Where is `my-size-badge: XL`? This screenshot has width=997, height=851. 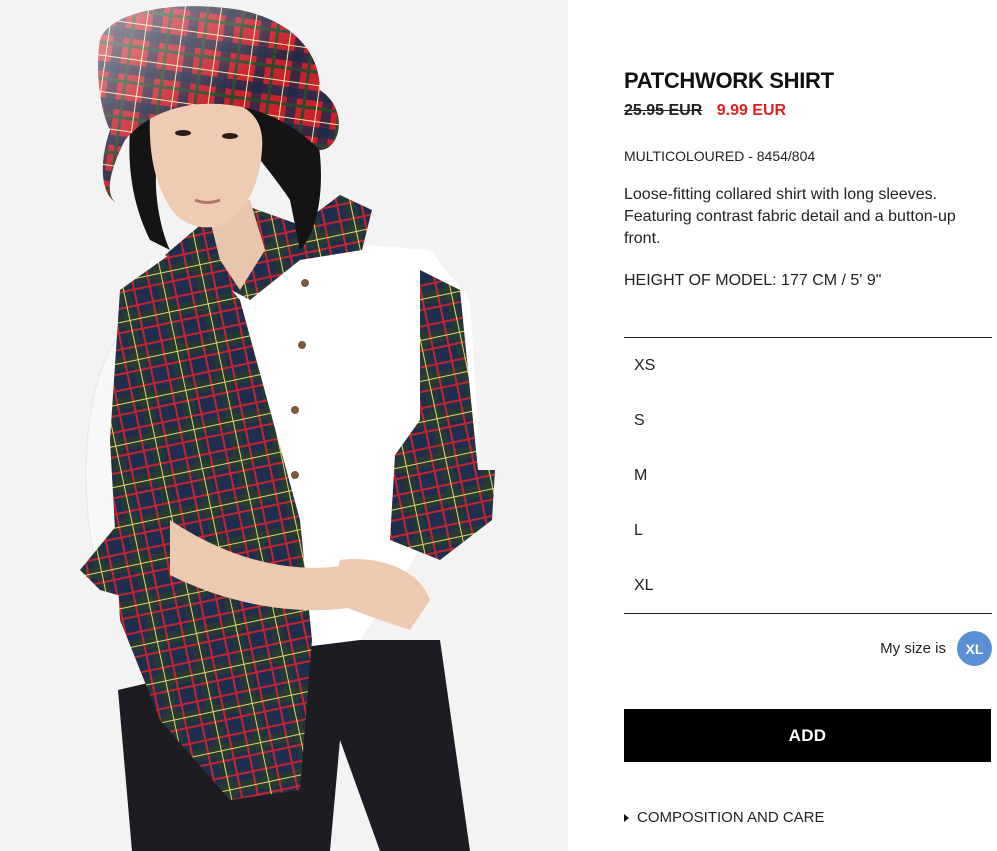 my-size-badge: XL is located at coordinates (974, 648).